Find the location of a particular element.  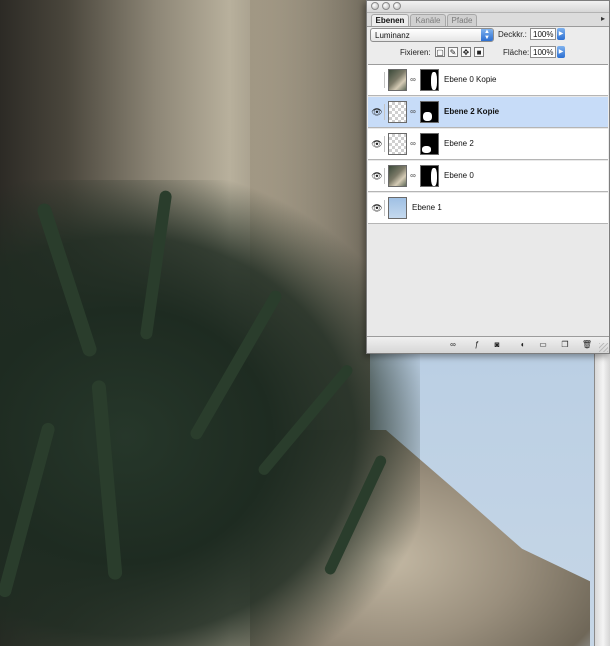

new-layer-icon: ❐ is located at coordinates (565, 344).